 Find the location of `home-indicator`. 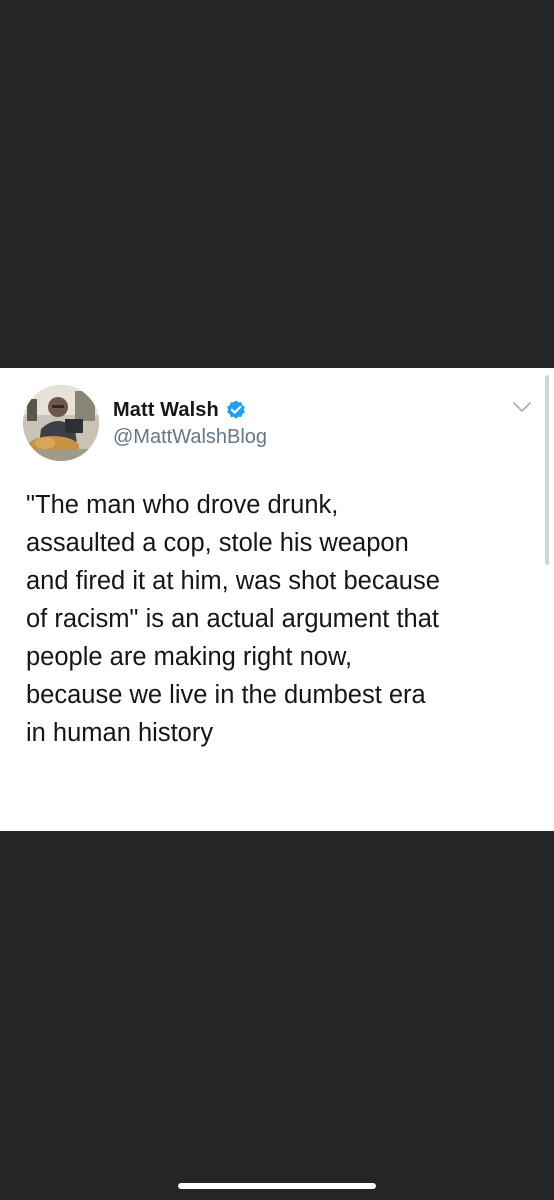

home-indicator is located at coordinates (277, 1186).